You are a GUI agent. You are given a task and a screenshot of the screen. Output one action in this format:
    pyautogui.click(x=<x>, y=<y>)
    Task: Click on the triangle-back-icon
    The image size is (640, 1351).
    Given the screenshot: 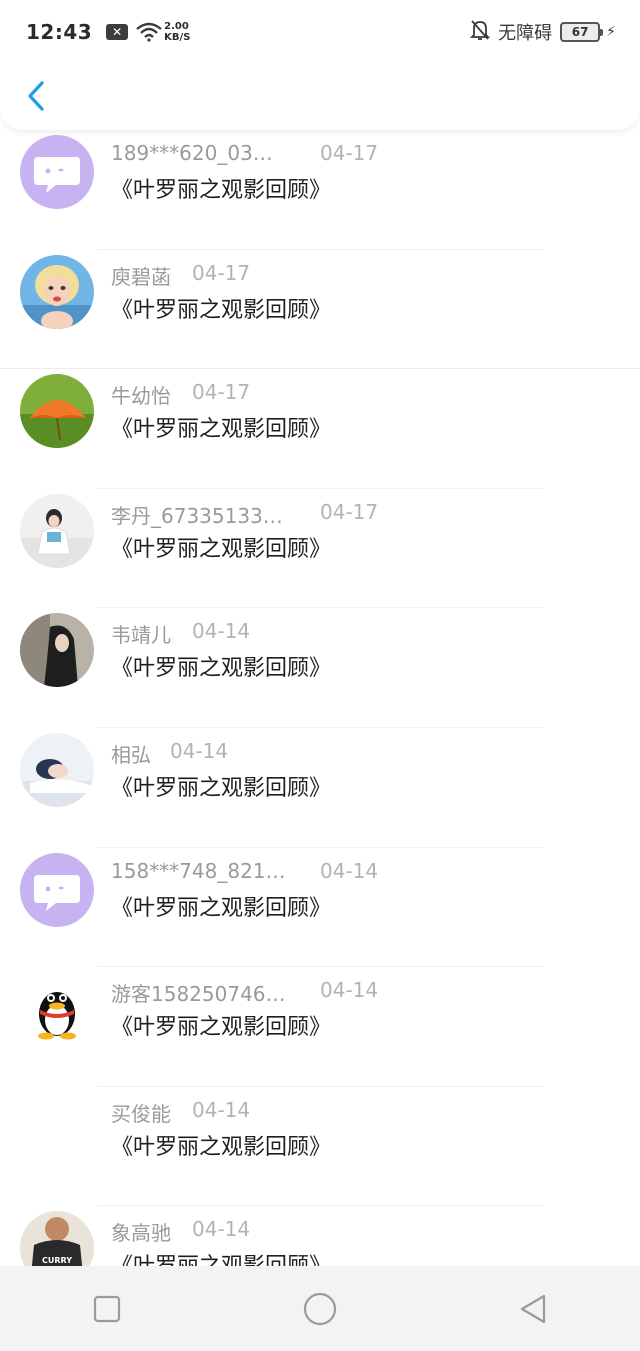 What is the action you would take?
    pyautogui.click(x=533, y=1308)
    